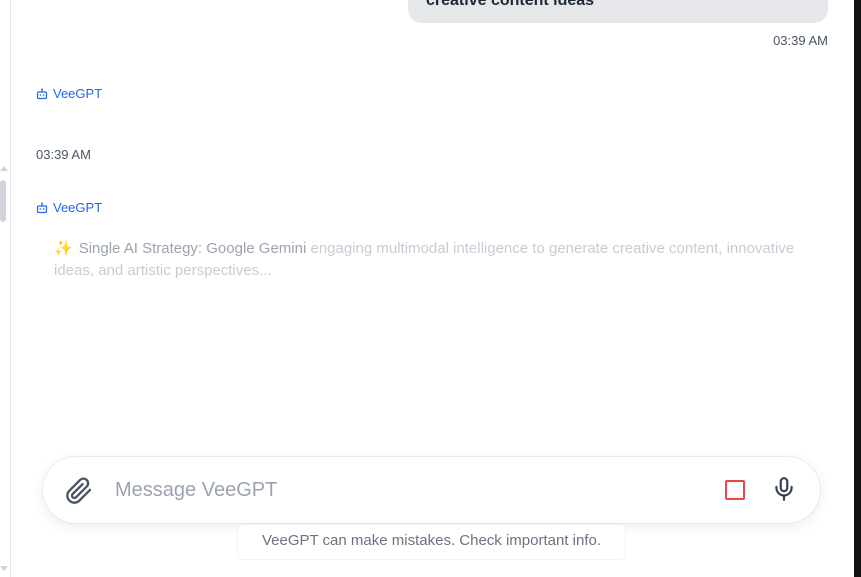 Image resolution: width=861 pixels, height=577 pixels. Describe the element at coordinates (63, 154) in the screenshot. I see `assistant-message-time: 03:39 AM` at that location.